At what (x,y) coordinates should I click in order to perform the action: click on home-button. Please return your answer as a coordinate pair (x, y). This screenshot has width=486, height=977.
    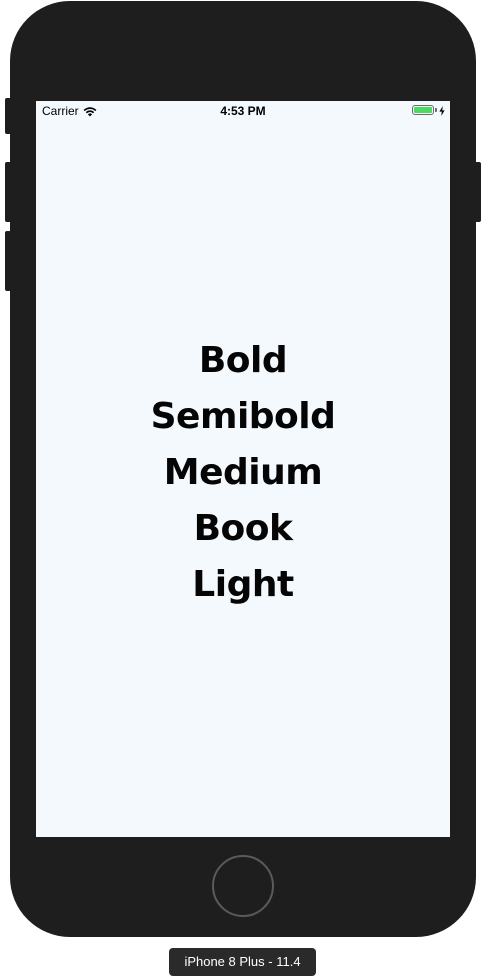
    Looking at the image, I should click on (243, 886).